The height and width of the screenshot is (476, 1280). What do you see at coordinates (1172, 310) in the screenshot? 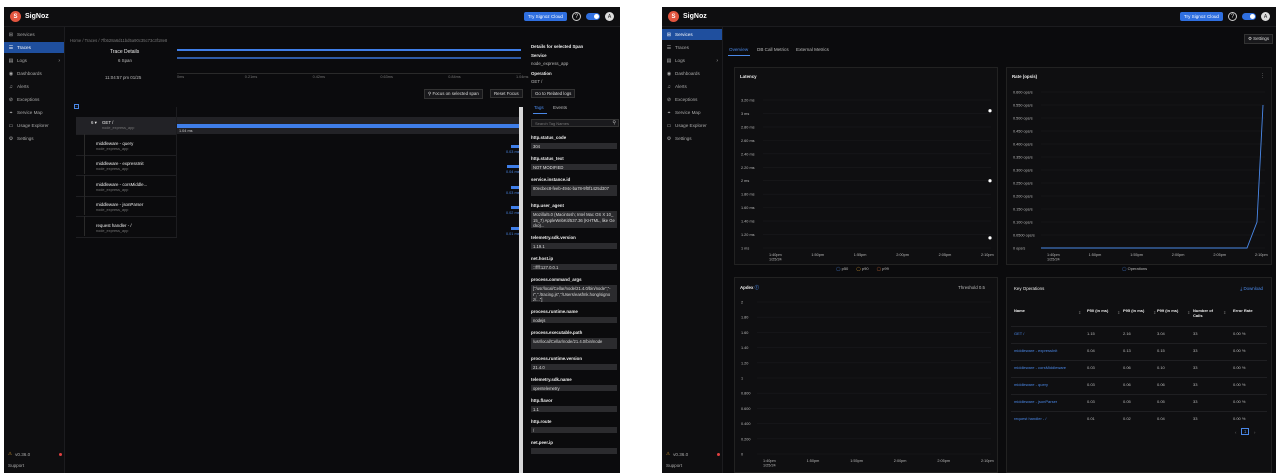
I see `column-header: P99 (in ms)` at bounding box center [1172, 310].